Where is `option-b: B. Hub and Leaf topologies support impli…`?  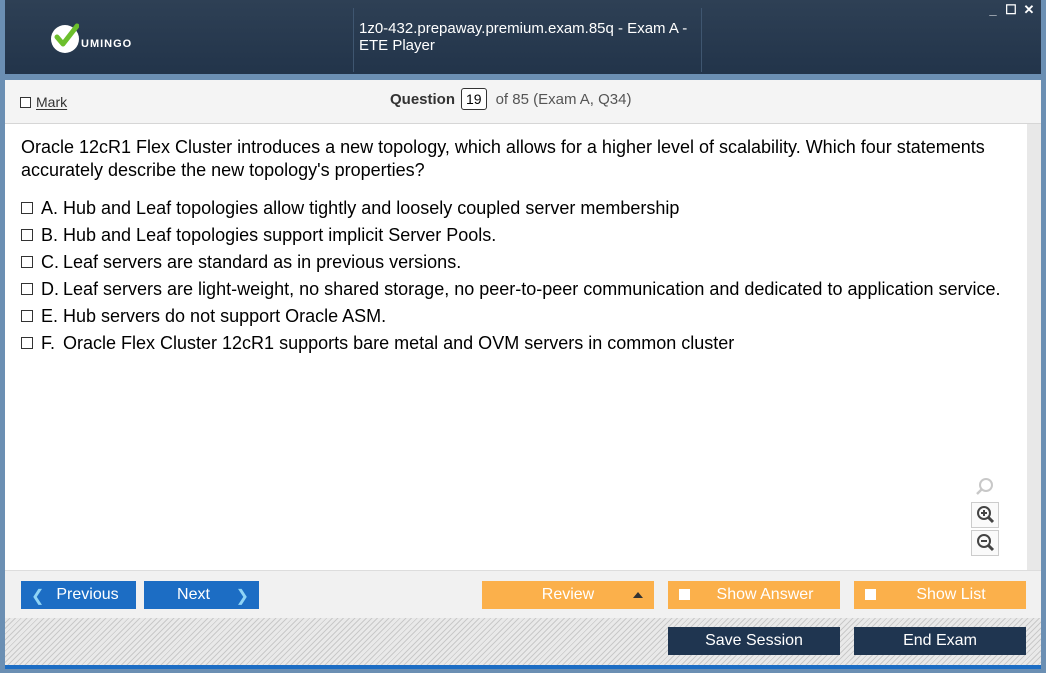 option-b: B. Hub and Leaf topologies support impli… is located at coordinates (511, 235).